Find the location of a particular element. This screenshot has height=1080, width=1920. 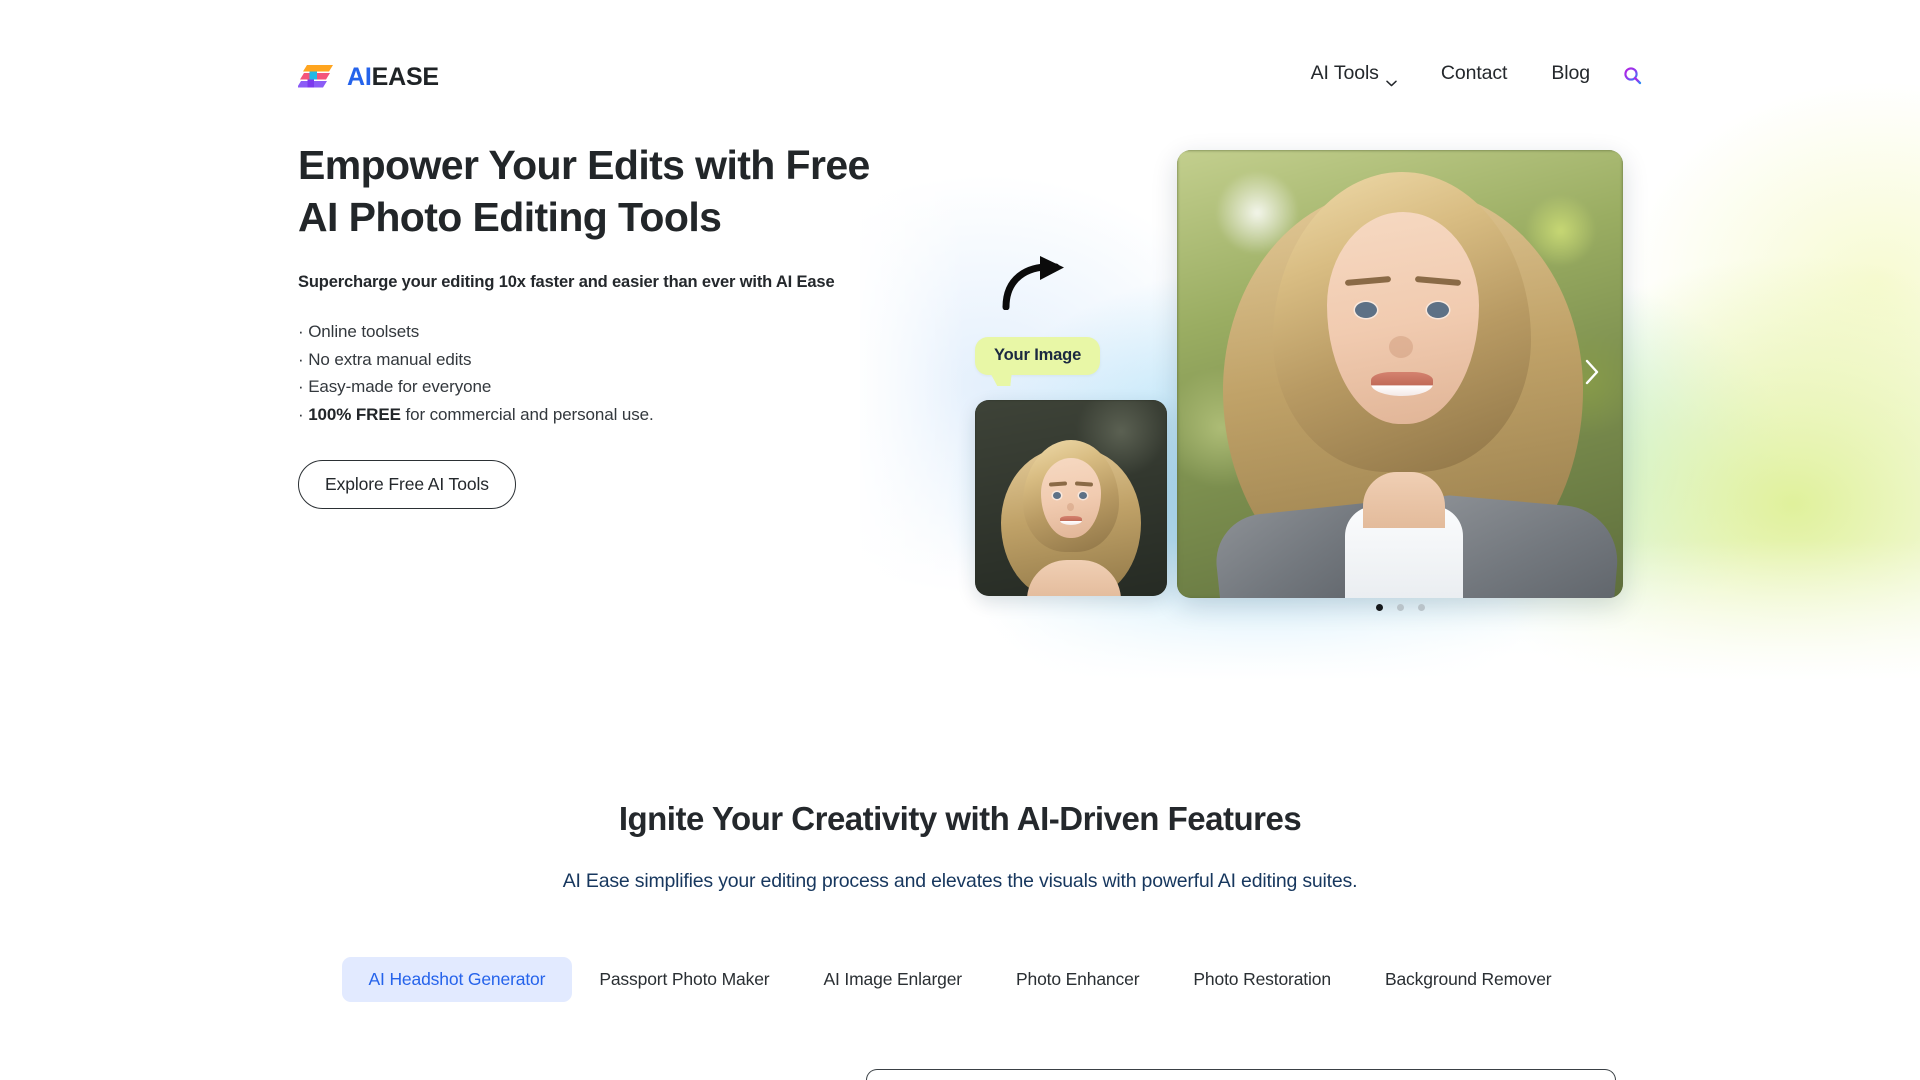

curved-arrow-right-icon is located at coordinates (1040, 283).